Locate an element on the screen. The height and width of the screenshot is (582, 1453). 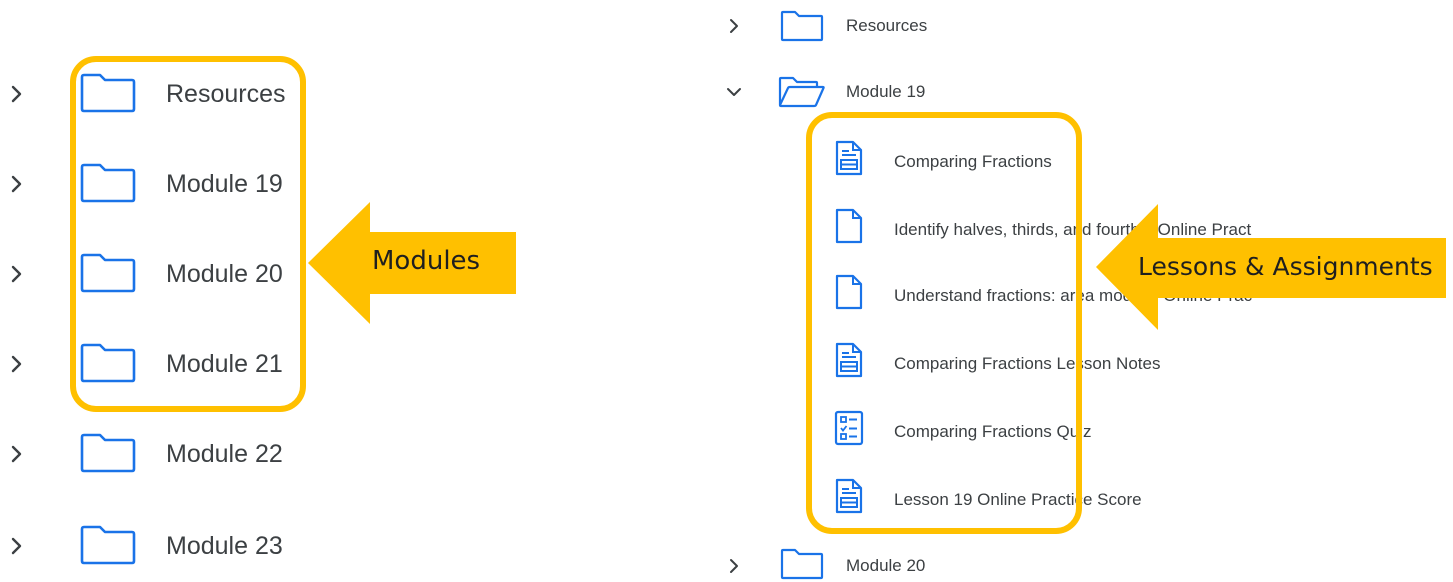
lesson-row: Comparing Fractions is located at coordinates (1110, 160).